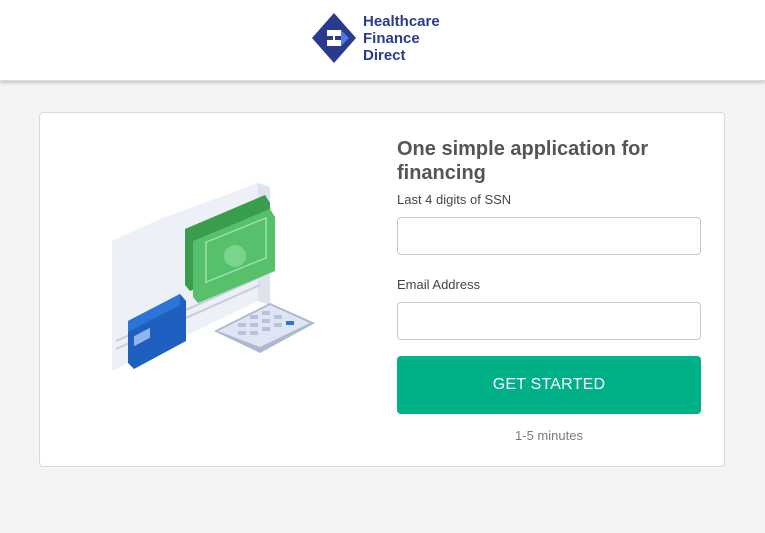 This screenshot has height=533, width=765. Describe the element at coordinates (549, 321) in the screenshot. I see `email-input` at that location.